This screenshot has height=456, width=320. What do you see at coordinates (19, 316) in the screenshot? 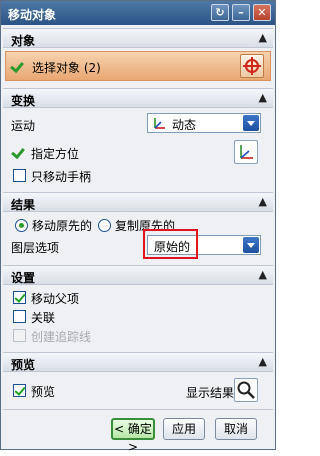
I see `associate-checkbox` at bounding box center [19, 316].